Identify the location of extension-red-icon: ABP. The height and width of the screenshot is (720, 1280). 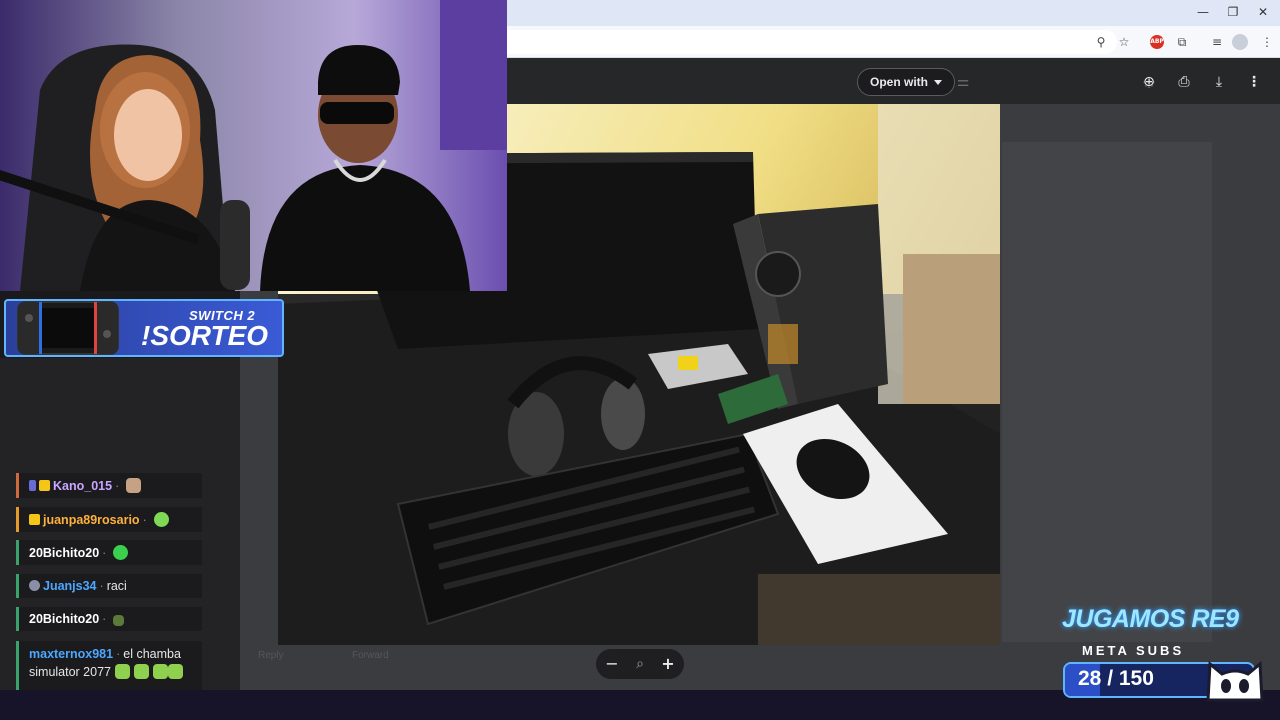
(1157, 42).